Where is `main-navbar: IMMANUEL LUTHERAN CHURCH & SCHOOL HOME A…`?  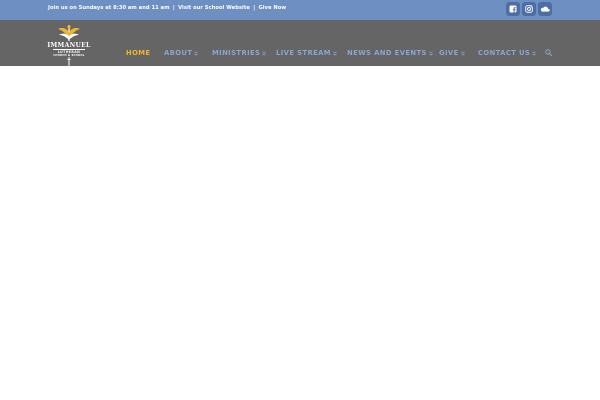
main-navbar: IMMANUEL LUTHERAN CHURCH & SCHOOL HOME A… is located at coordinates (300, 43).